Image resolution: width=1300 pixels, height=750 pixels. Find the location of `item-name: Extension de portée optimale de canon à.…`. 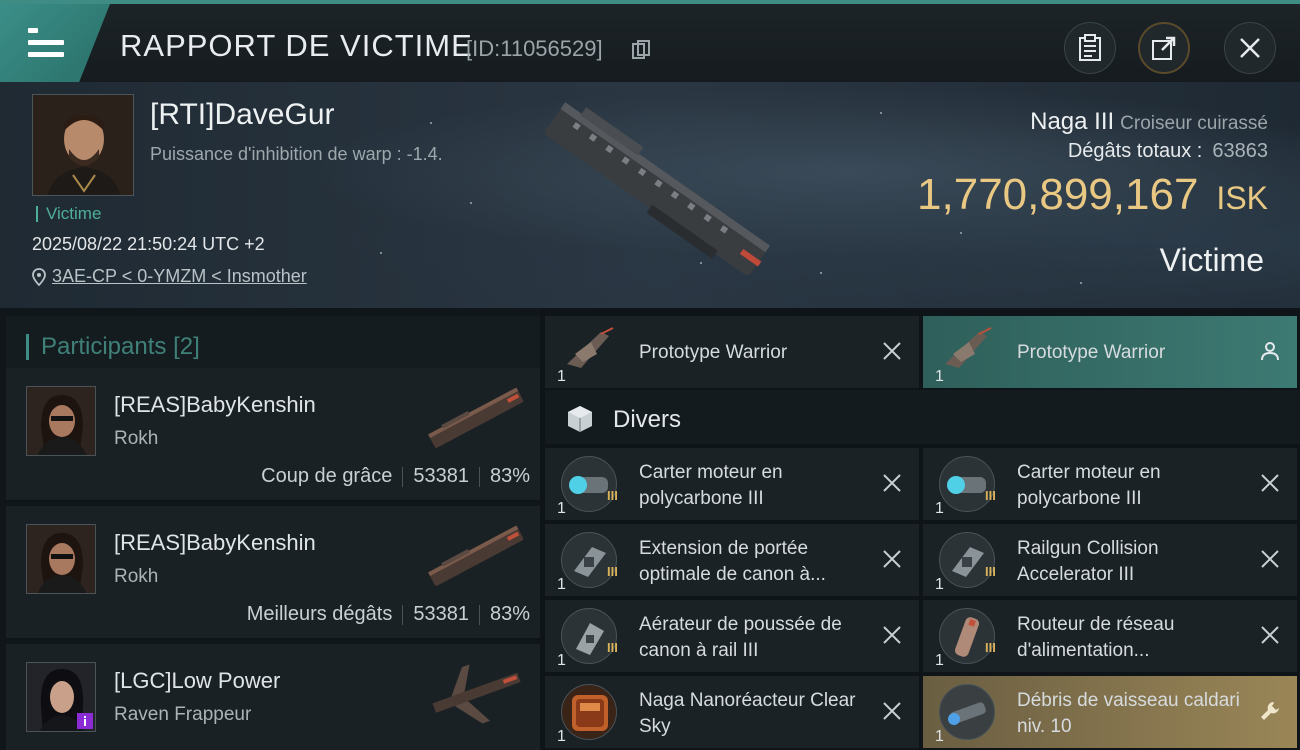

item-name: Extension de portée optimale de canon à.… is located at coordinates (732, 561).